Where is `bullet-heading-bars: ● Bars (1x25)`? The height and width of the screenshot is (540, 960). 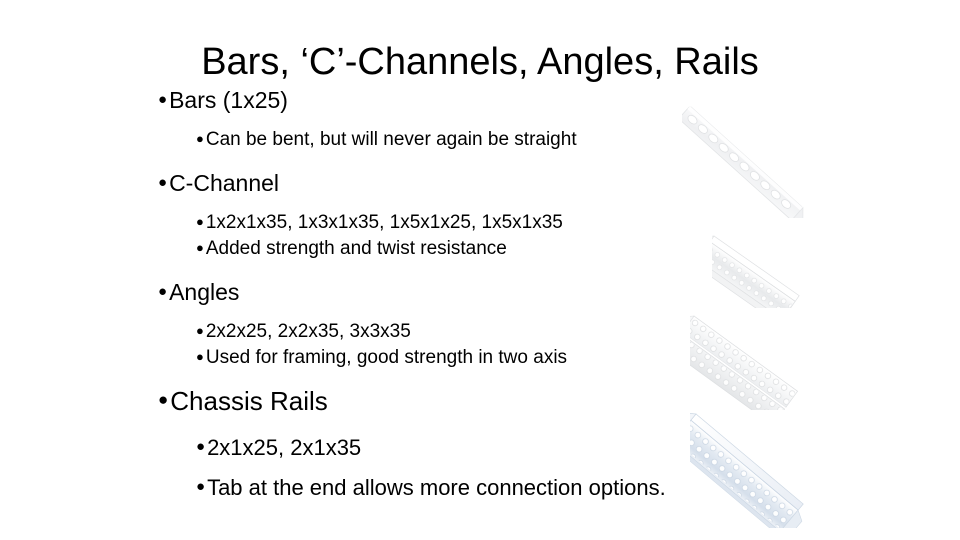 bullet-heading-bars: ● Bars (1x25) is located at coordinates (434, 100).